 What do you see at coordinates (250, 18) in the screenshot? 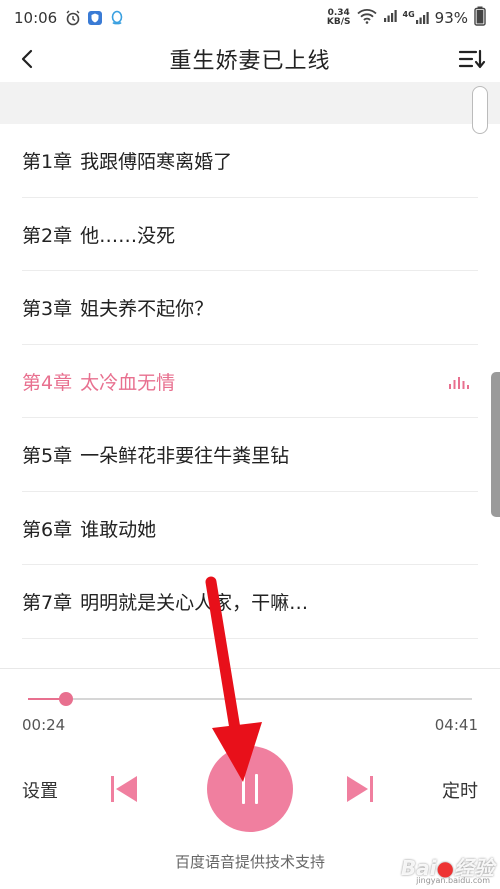
I see `status-bar: 10:06 0.34 KB/S 4G 93%` at bounding box center [250, 18].